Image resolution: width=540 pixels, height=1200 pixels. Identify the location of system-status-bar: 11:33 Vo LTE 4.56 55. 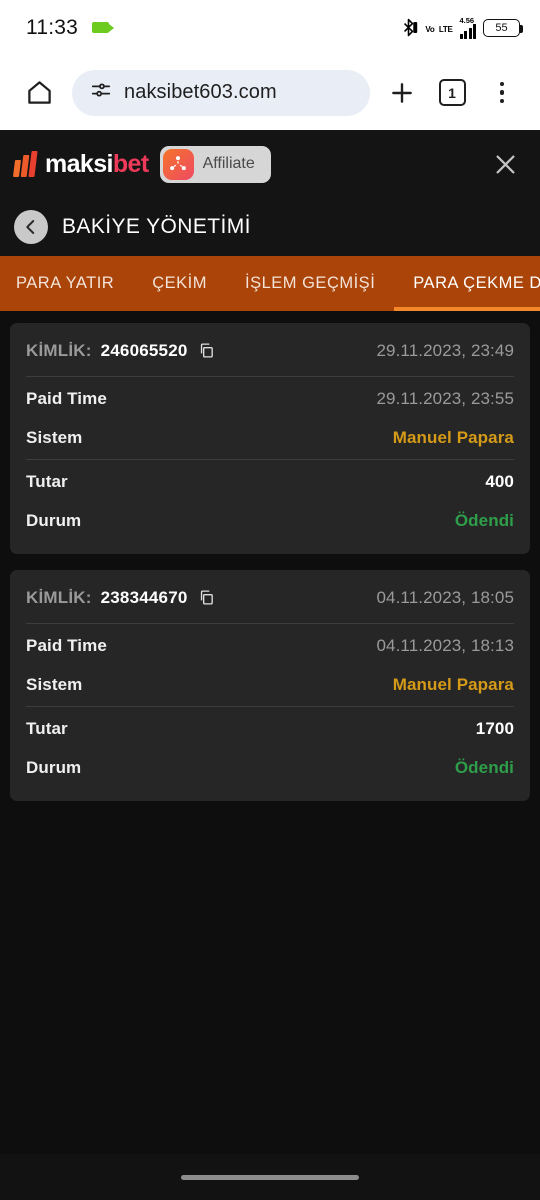
(270, 27).